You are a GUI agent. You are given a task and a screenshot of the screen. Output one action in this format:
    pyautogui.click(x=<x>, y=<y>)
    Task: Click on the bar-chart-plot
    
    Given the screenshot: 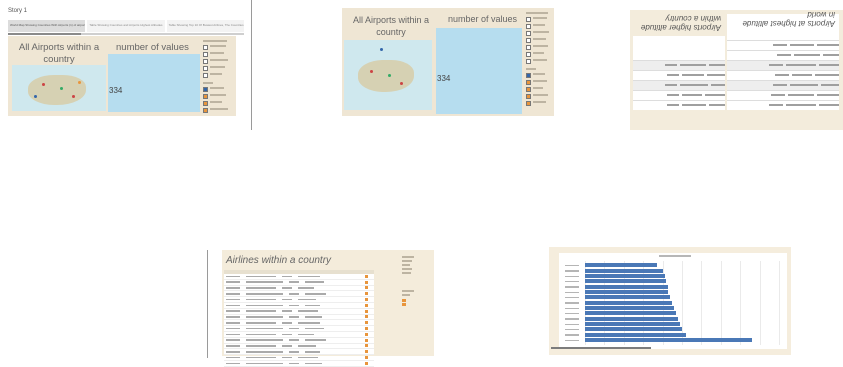 What is the action you would take?
    pyautogui.click(x=673, y=301)
    